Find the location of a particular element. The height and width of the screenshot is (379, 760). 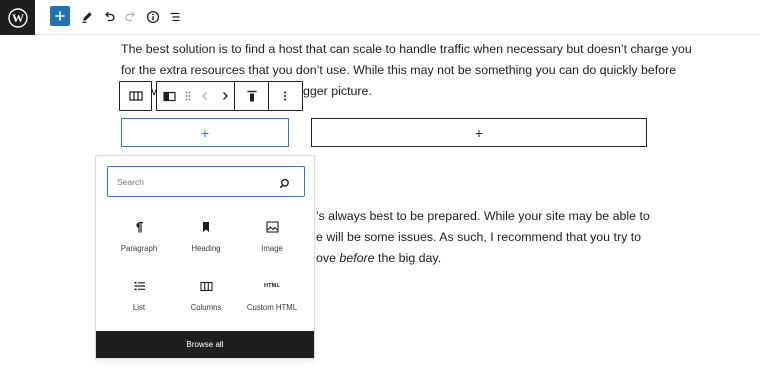

plus-icon is located at coordinates (60, 16).